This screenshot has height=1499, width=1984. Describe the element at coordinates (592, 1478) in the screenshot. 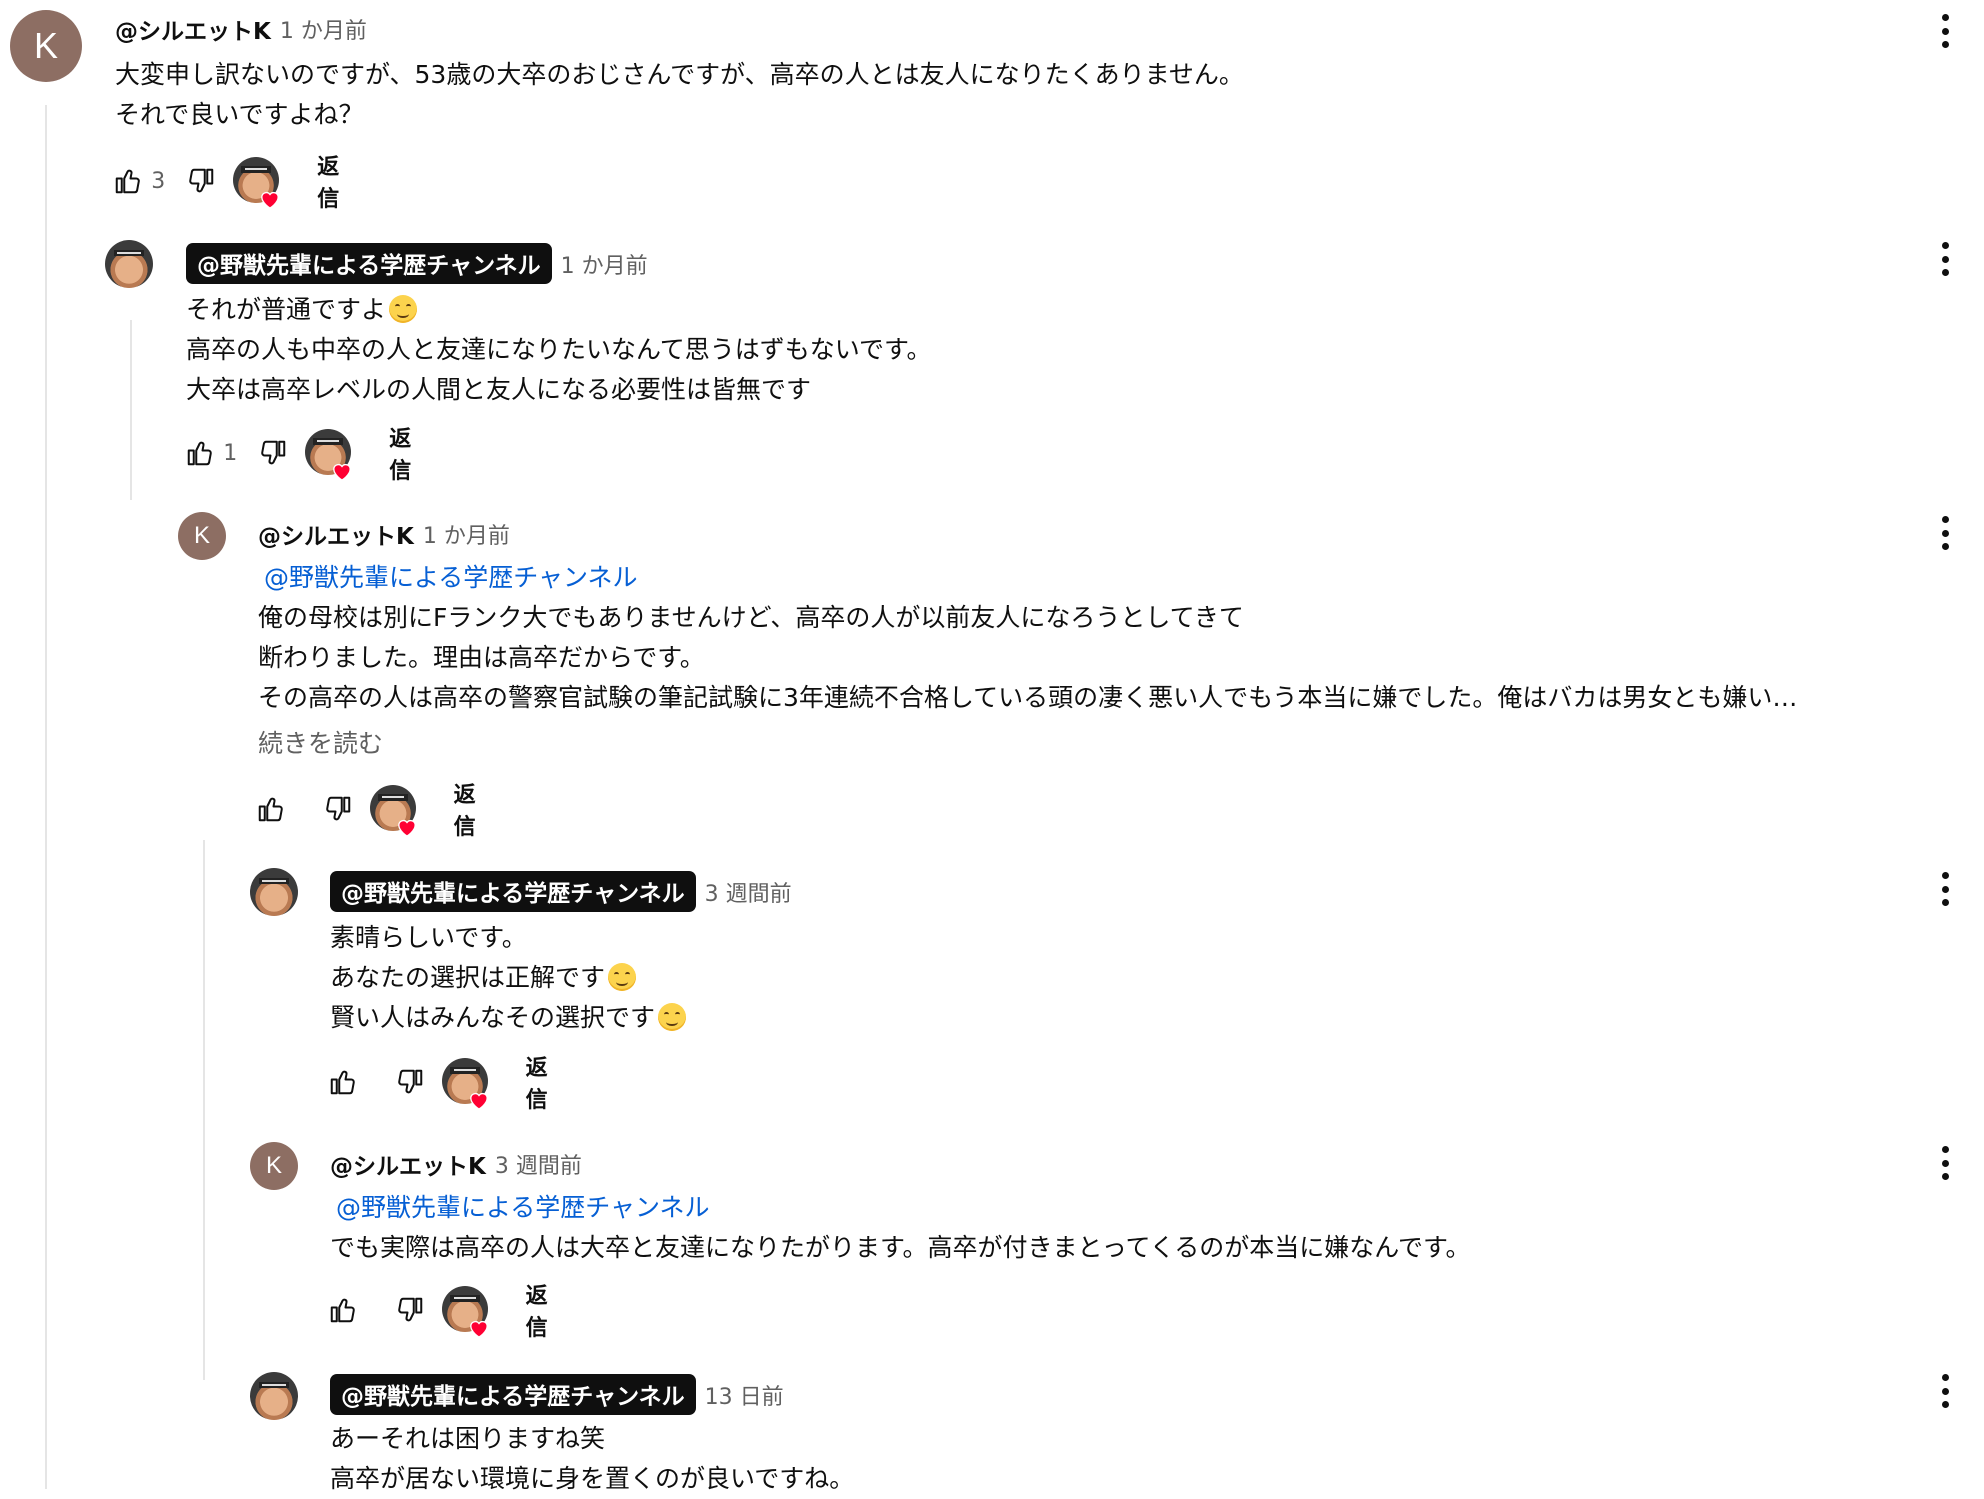

I see `comment-line: 高卒が居ない環境に身を置くのが良いですね。` at that location.